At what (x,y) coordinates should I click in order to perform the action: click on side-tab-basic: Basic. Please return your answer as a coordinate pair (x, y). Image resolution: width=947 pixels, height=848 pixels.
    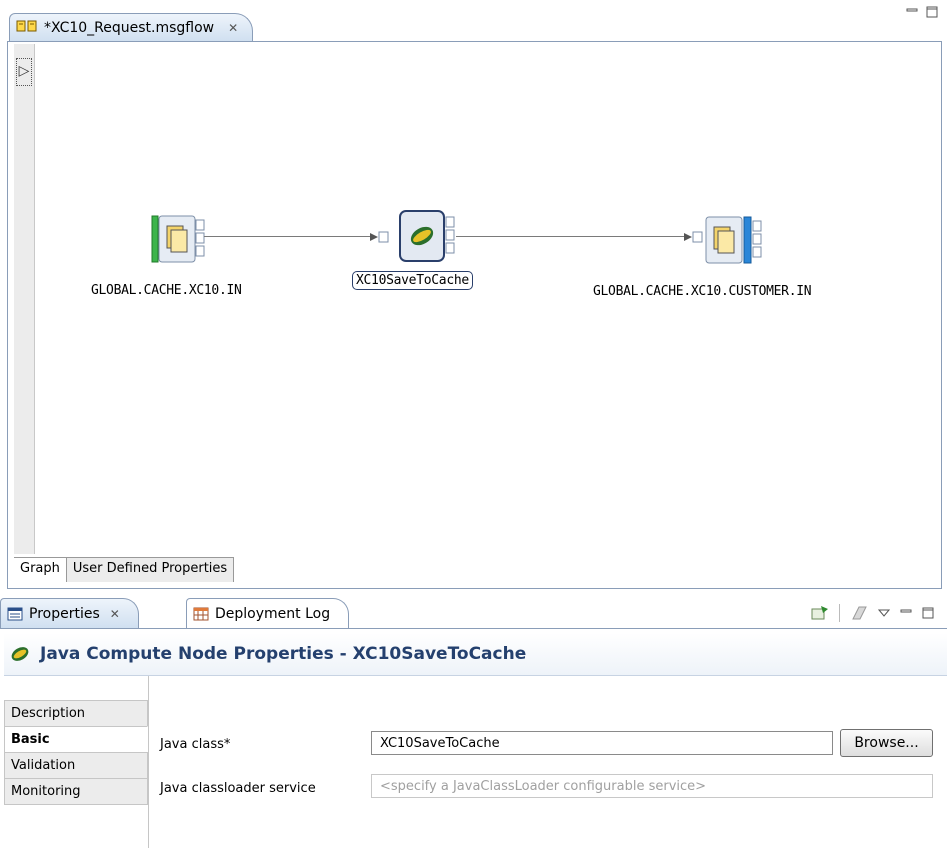
    Looking at the image, I should click on (76, 739).